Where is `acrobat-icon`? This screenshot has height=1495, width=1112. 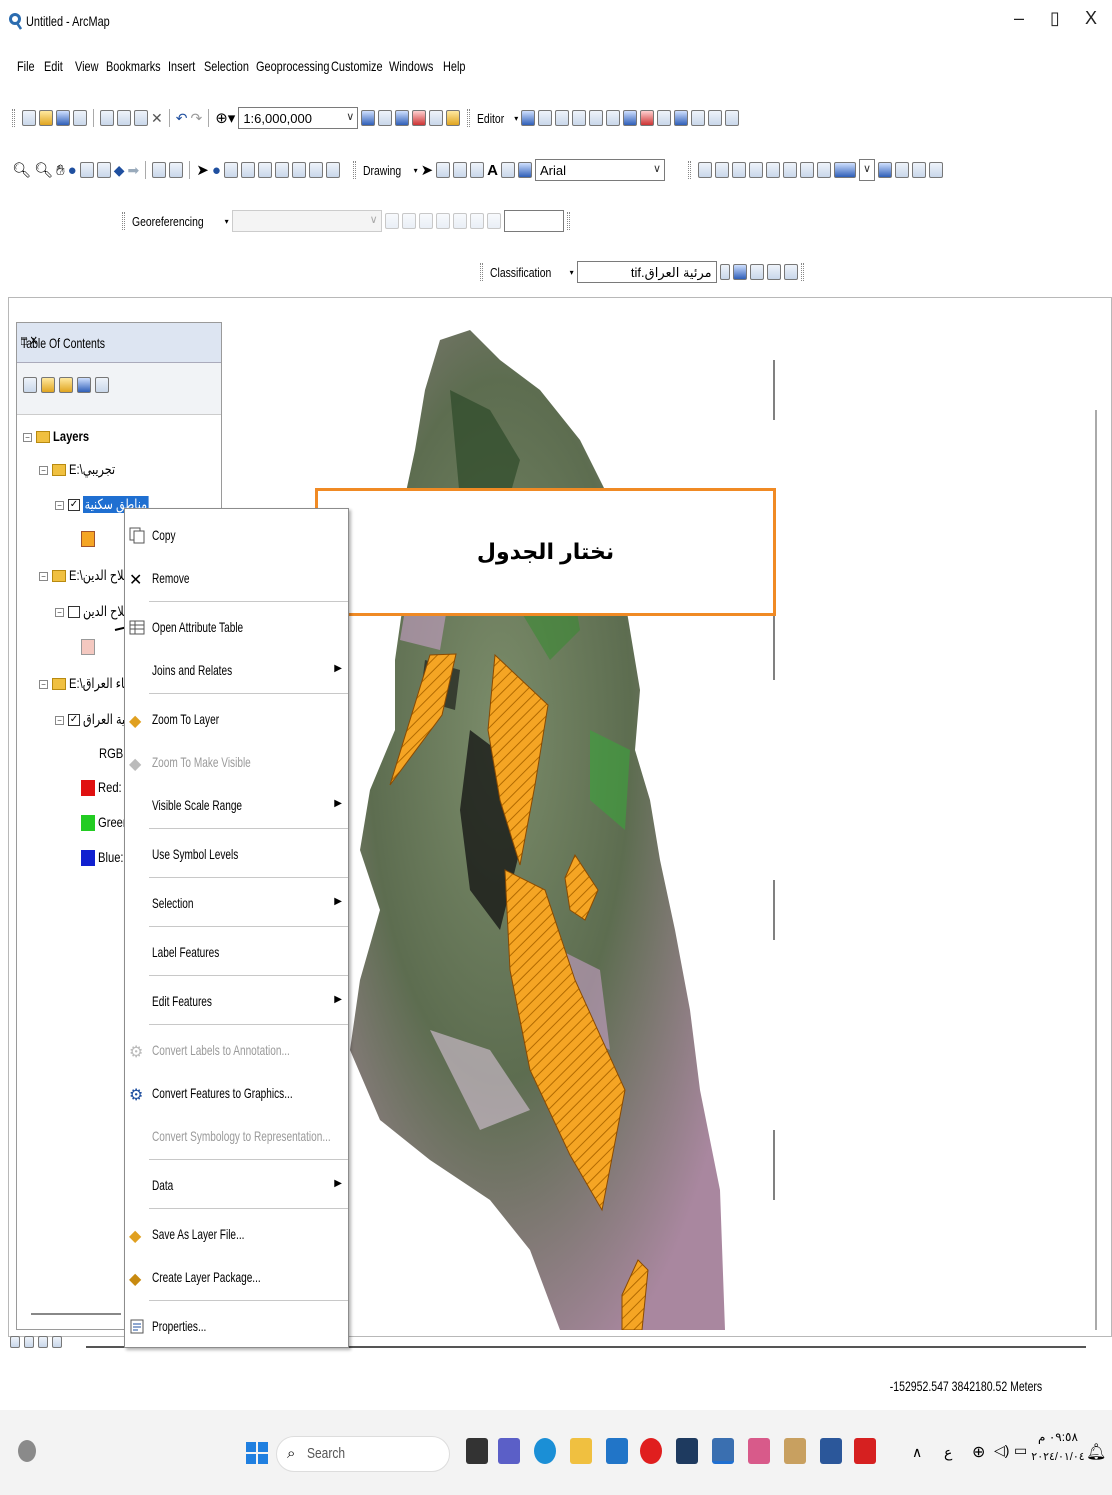
acrobat-icon is located at coordinates (865, 1451).